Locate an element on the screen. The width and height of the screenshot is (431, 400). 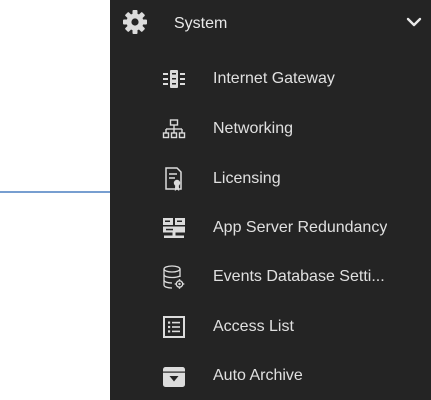
list-icon is located at coordinates (174, 327).